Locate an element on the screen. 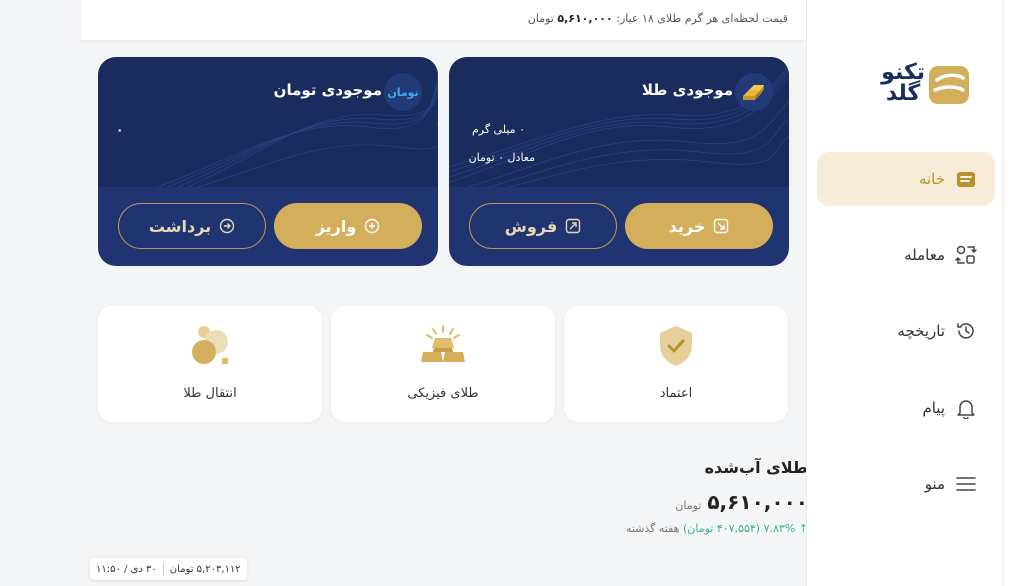 Image resolution: width=1024 pixels, height=586 pixels. feature-gold-transfer-label: انتقال طلا is located at coordinates (210, 393).